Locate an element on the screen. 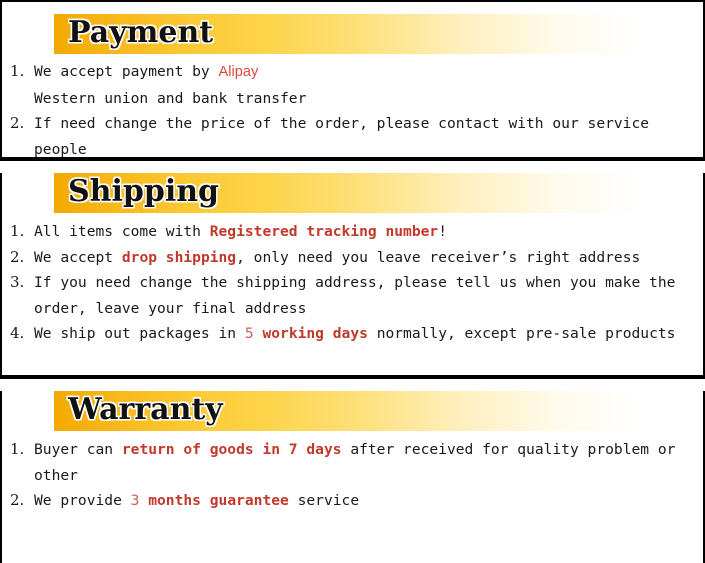  payment-item1-text: We accept payment by is located at coordinates (126, 71).